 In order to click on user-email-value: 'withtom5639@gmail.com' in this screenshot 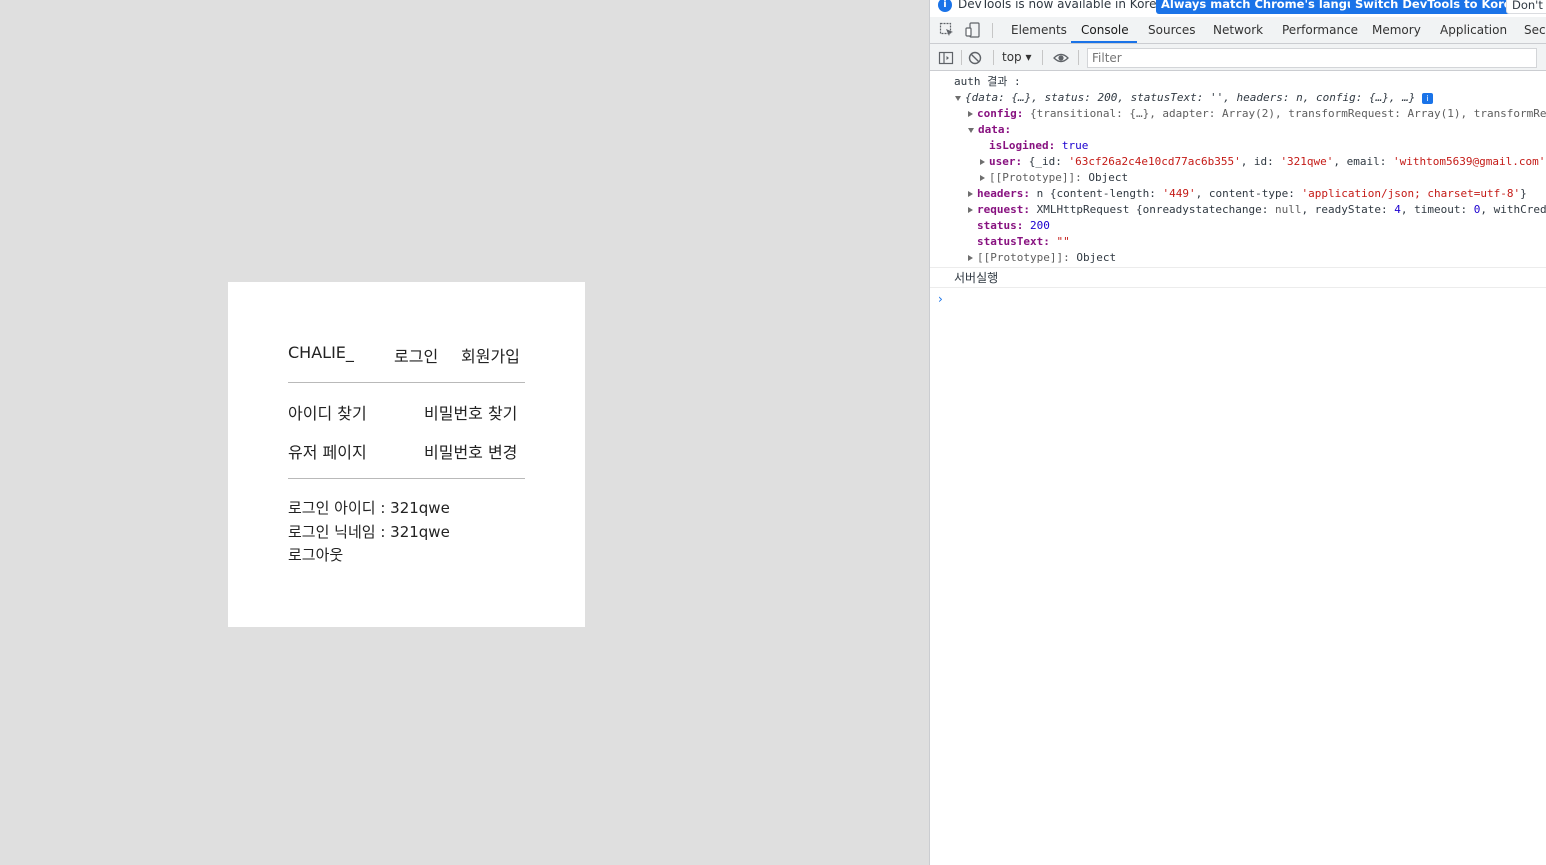, I will do `click(1469, 161)`.